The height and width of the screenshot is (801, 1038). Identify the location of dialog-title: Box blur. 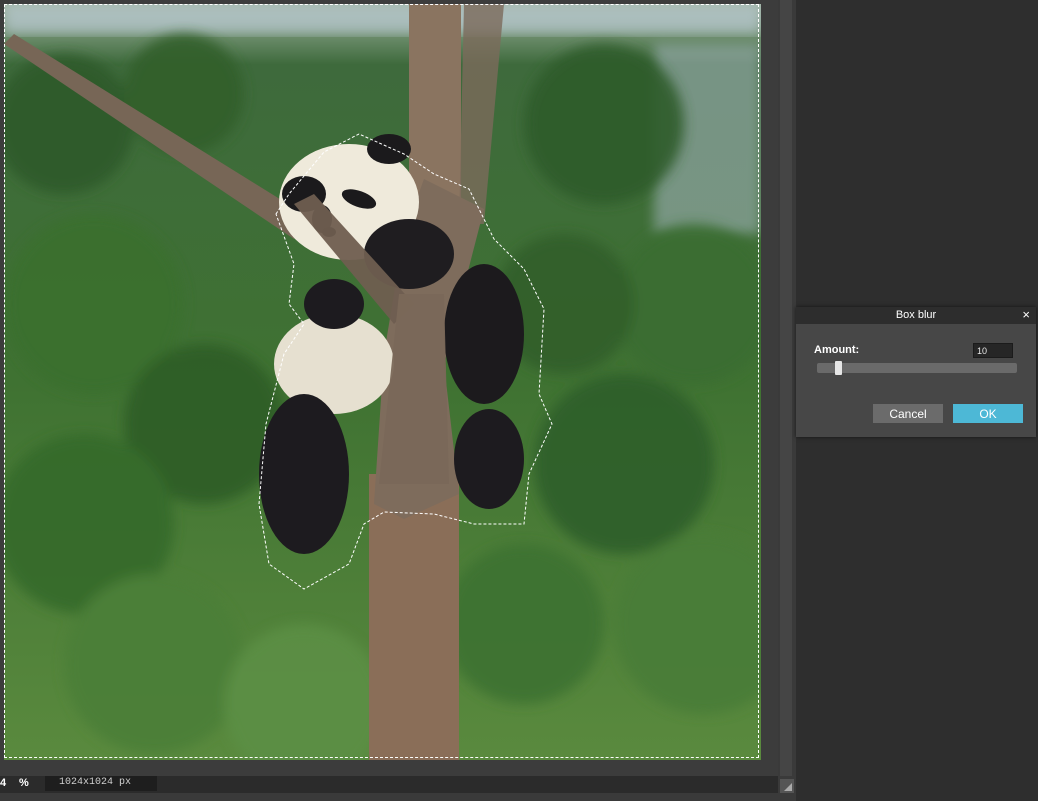
(916, 315).